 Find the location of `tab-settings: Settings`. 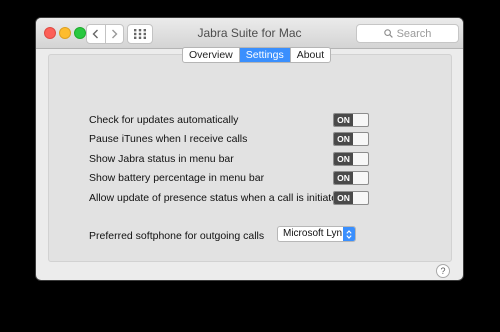

tab-settings: Settings is located at coordinates (264, 55).